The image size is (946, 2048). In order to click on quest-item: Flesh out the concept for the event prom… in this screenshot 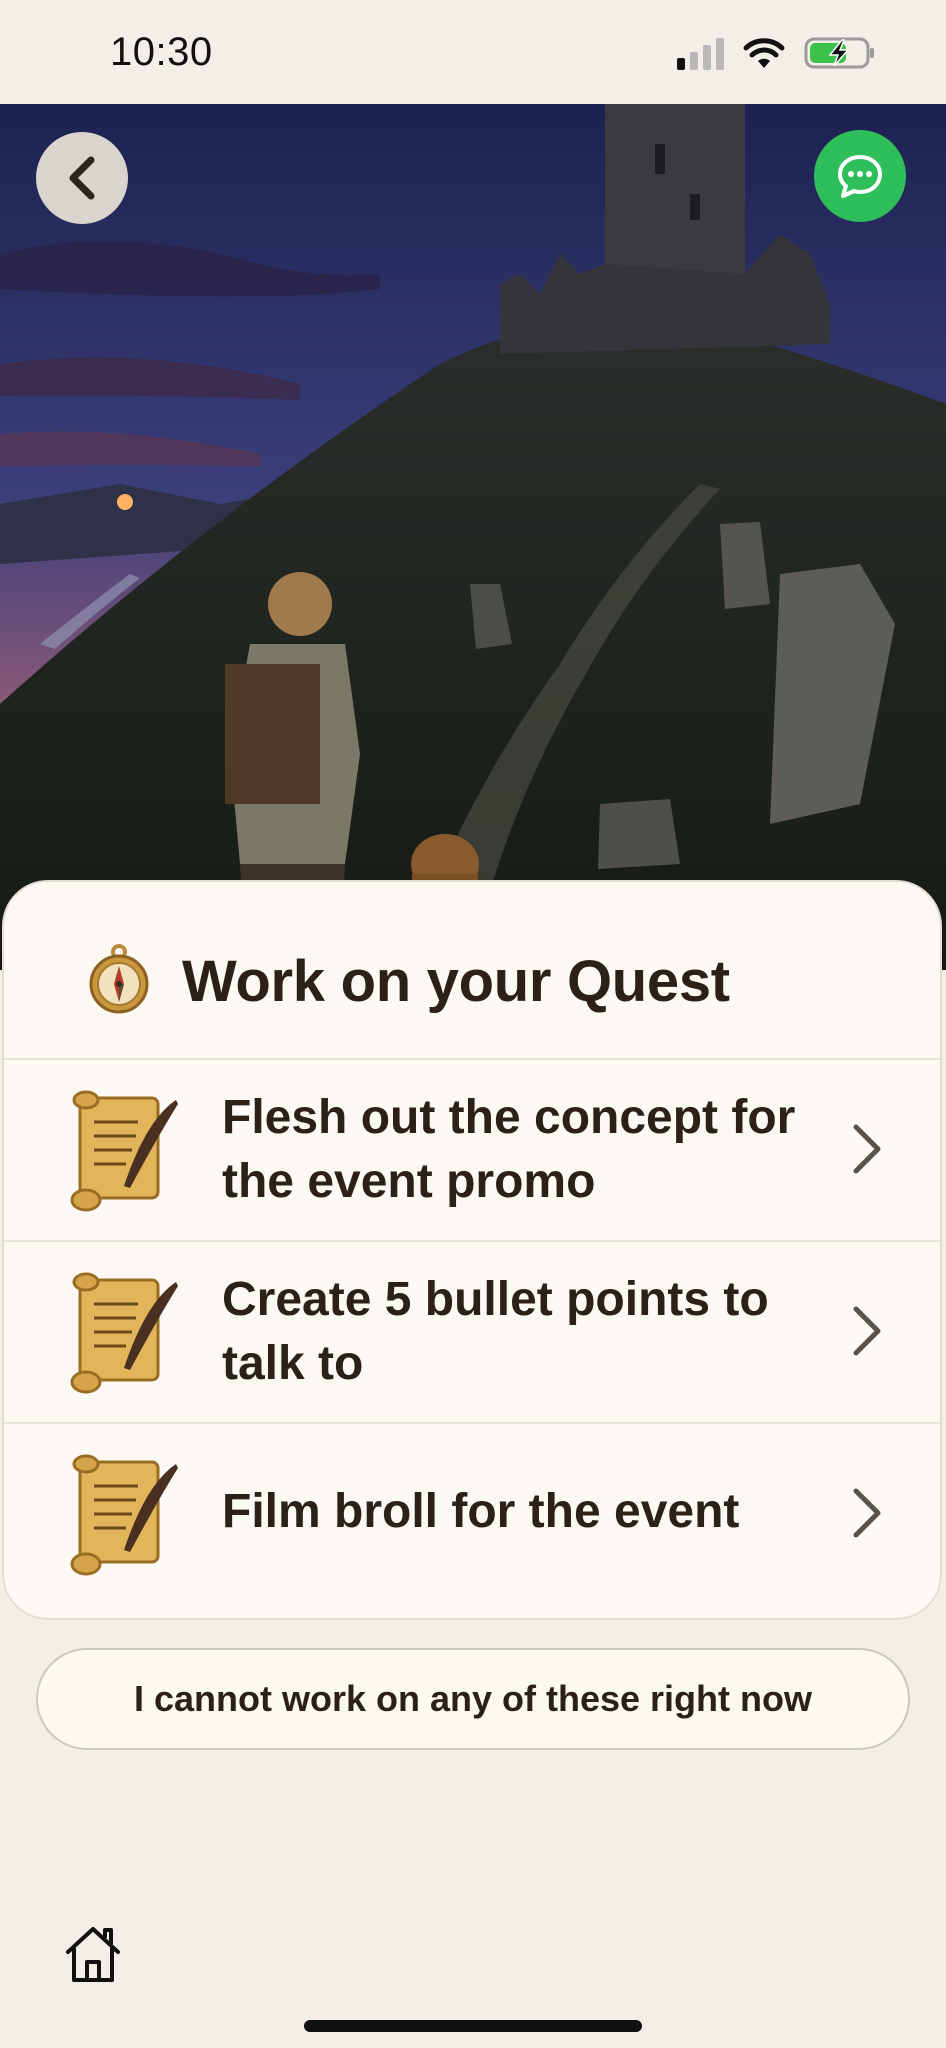, I will do `click(472, 1149)`.